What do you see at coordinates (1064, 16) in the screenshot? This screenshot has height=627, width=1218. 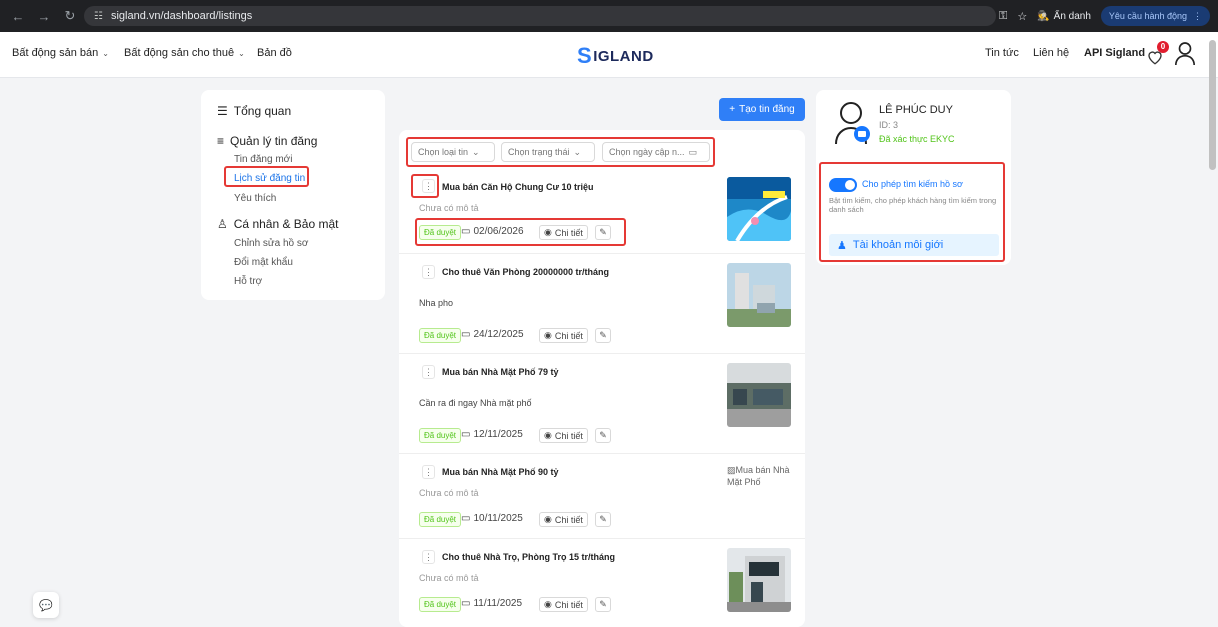 I see `incognito-indicator: 🕵 Ẩn danh` at bounding box center [1064, 16].